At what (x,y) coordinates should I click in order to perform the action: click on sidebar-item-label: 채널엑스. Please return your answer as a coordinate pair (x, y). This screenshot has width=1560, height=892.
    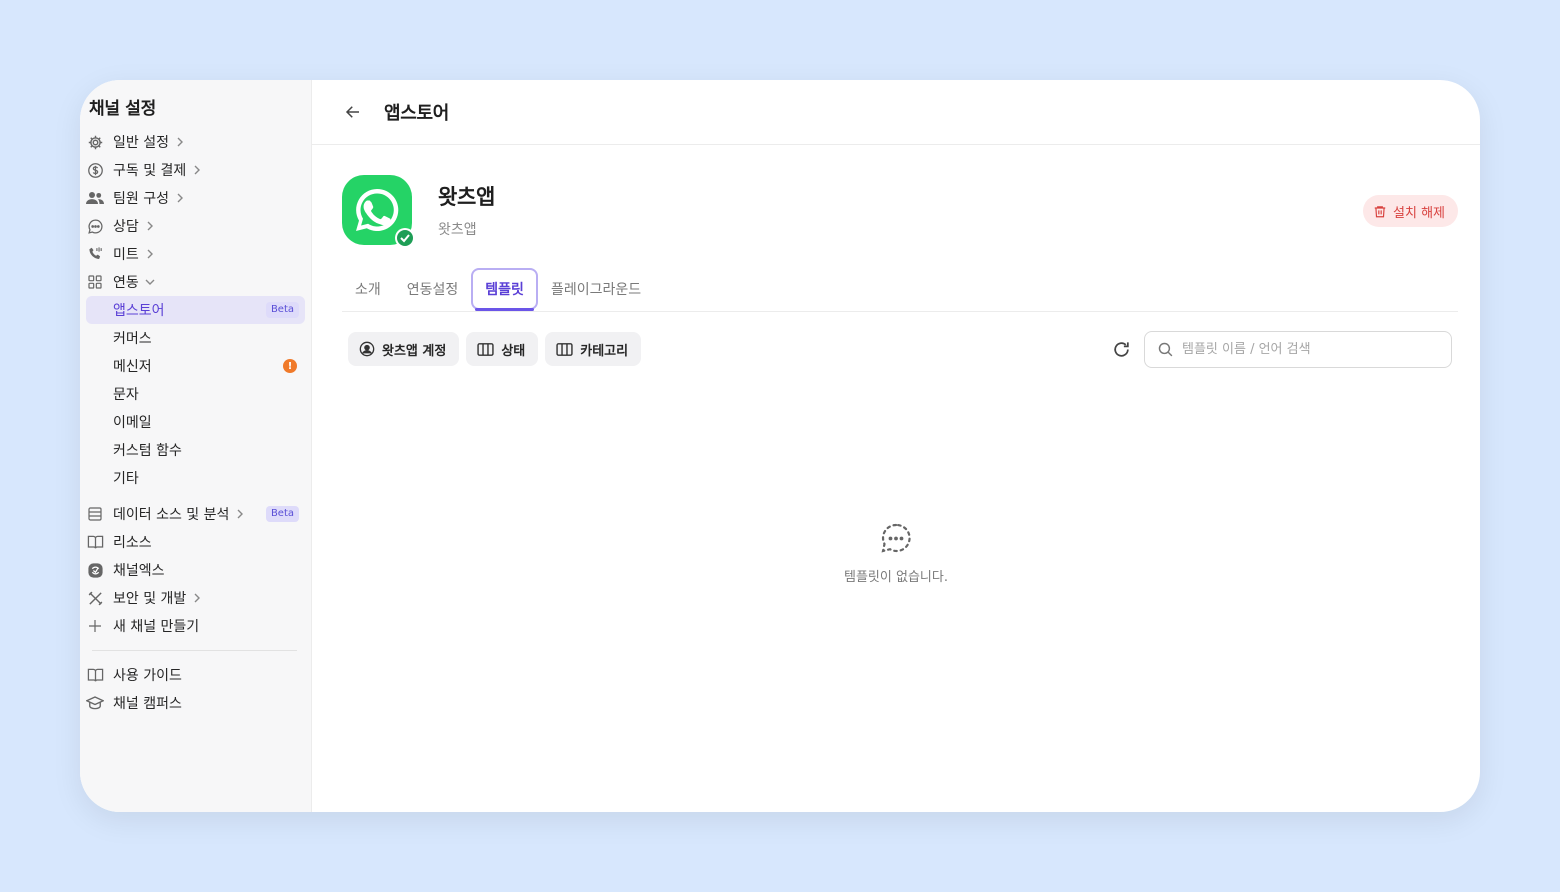
    Looking at the image, I should click on (139, 571).